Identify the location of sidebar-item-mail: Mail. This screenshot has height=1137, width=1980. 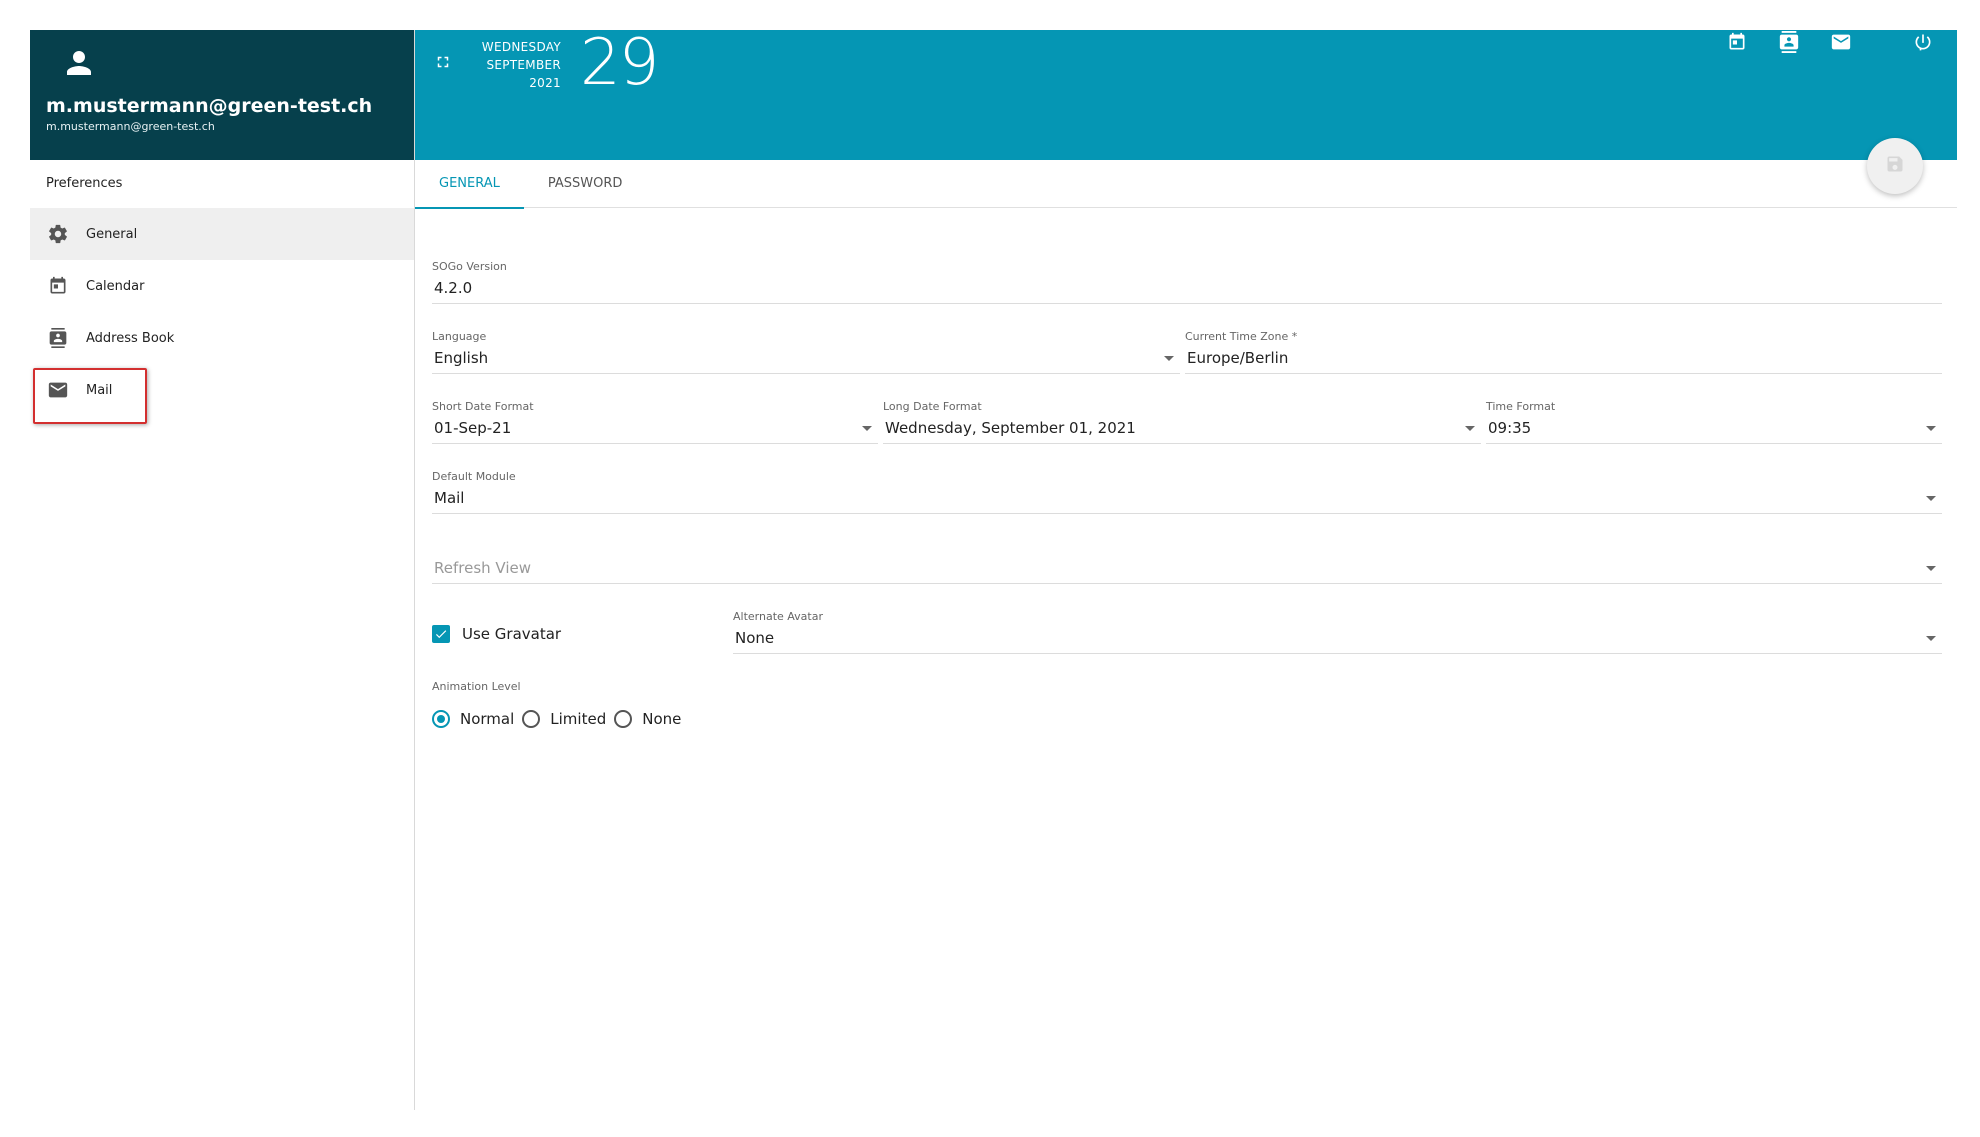
(222, 394).